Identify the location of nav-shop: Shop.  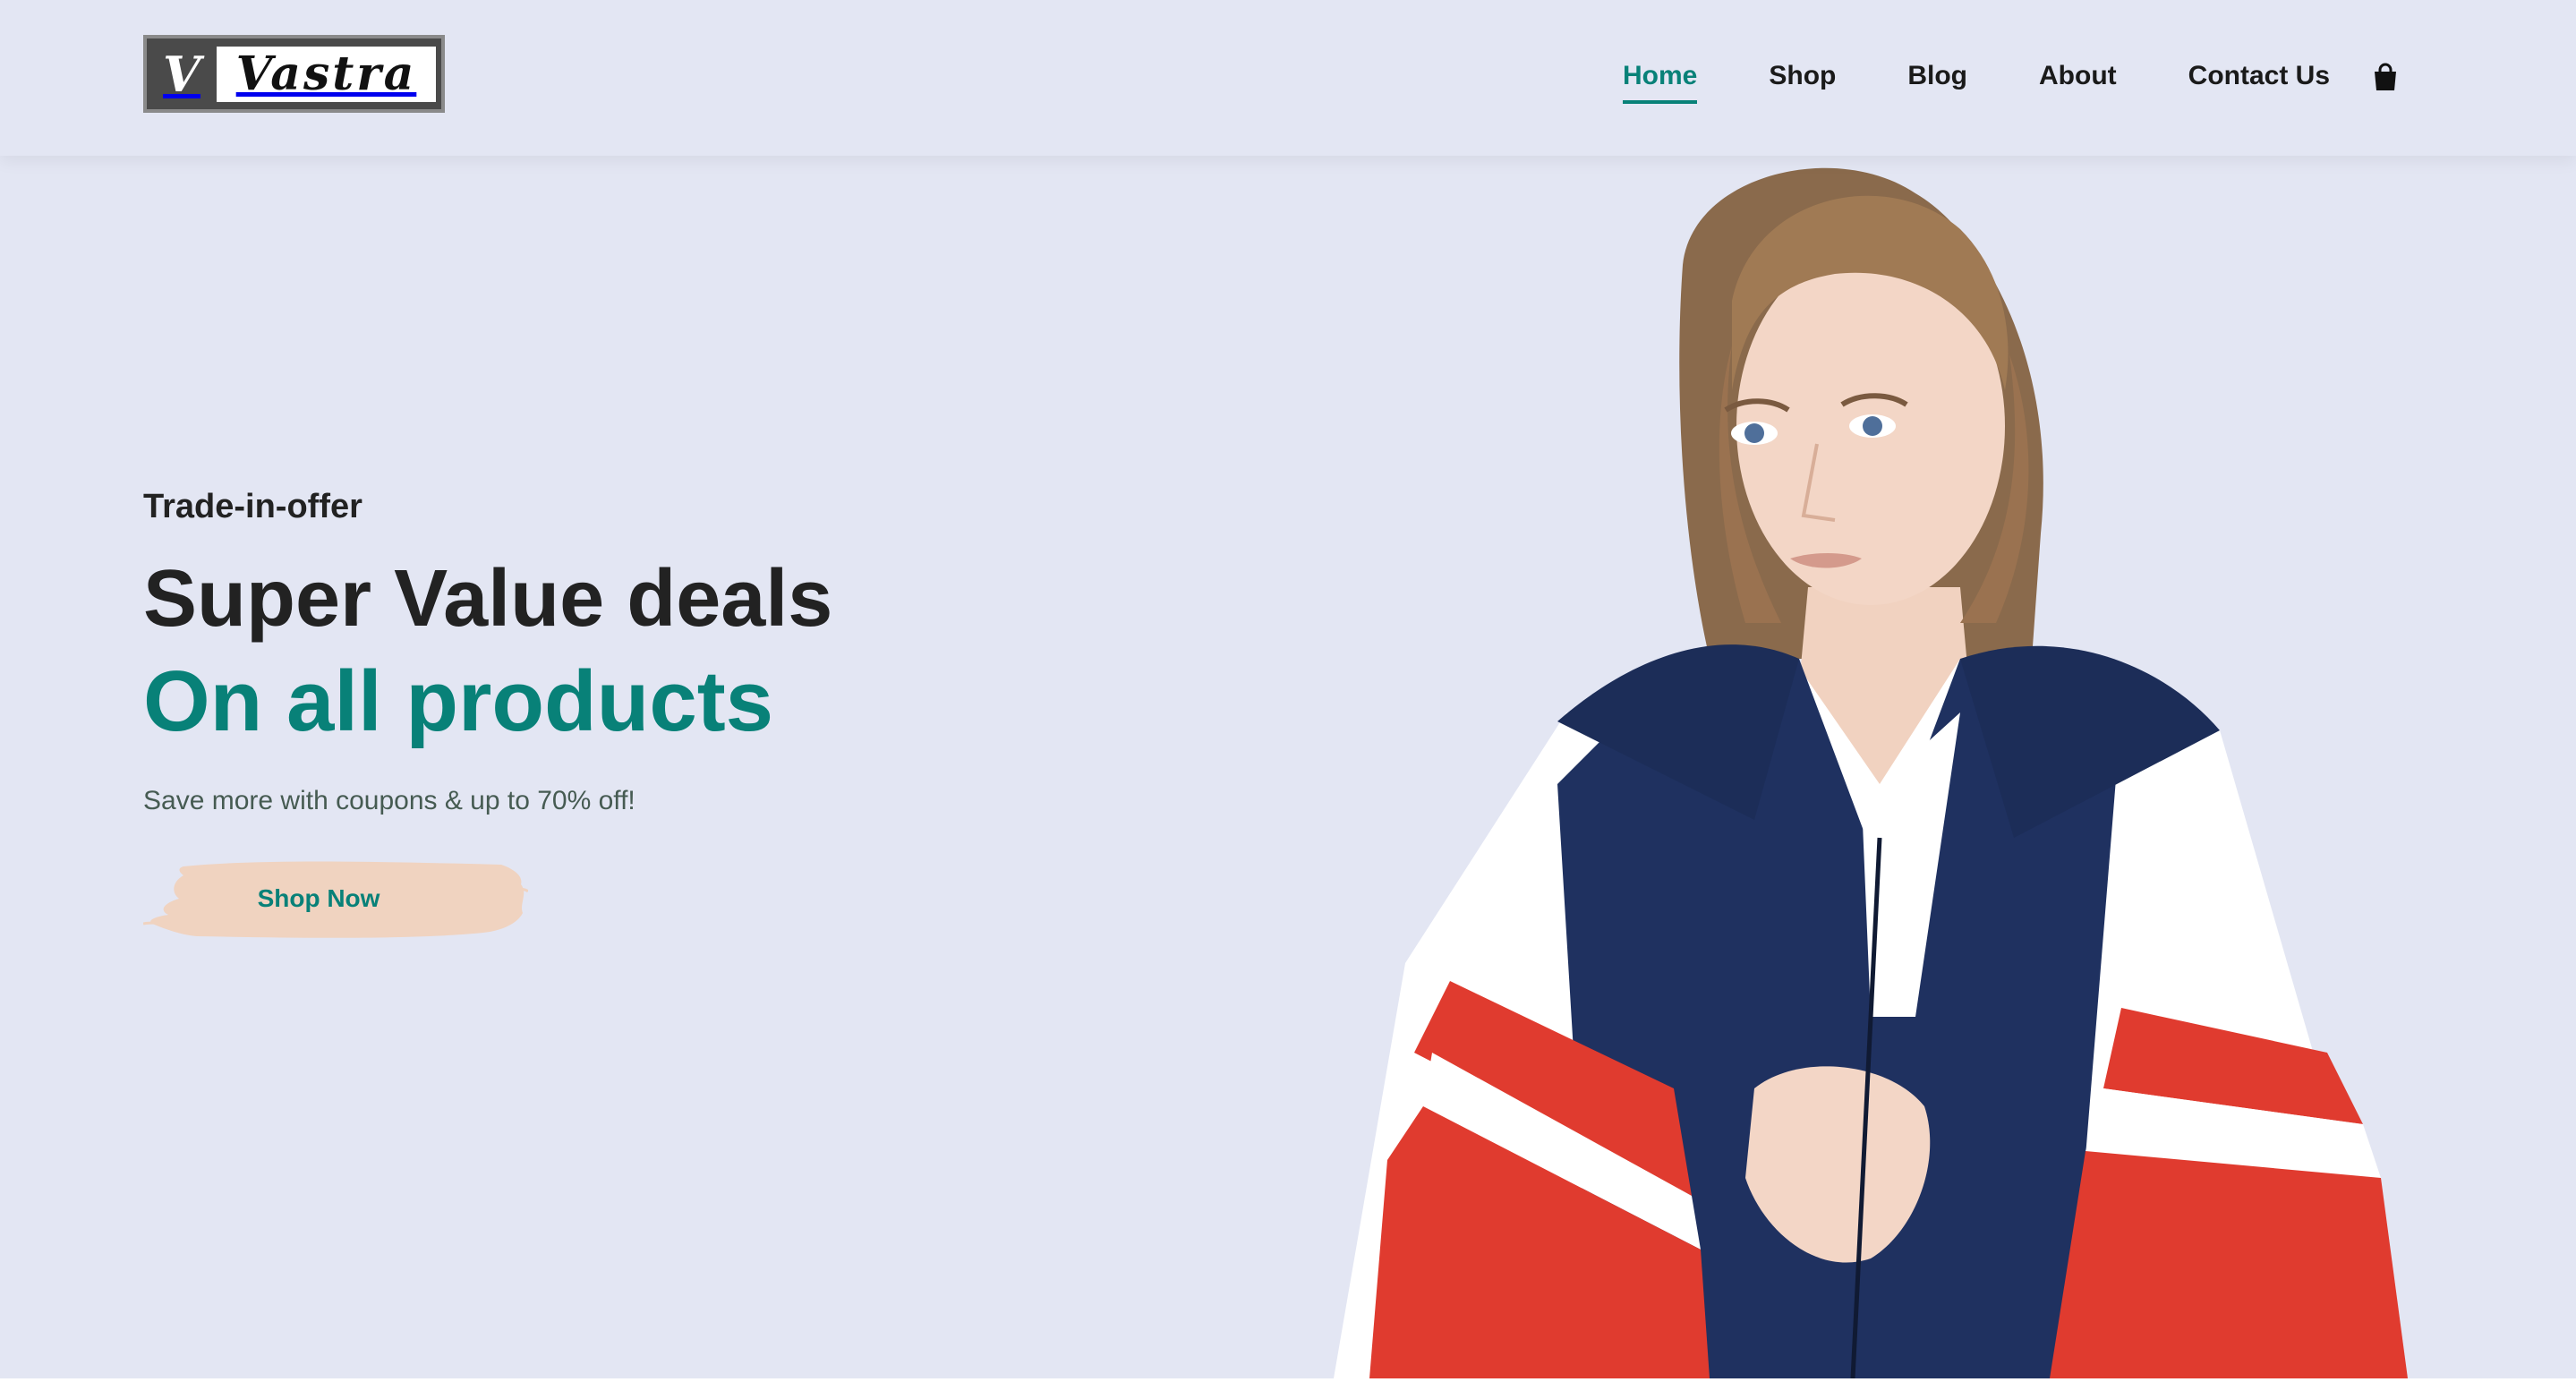
(1802, 76).